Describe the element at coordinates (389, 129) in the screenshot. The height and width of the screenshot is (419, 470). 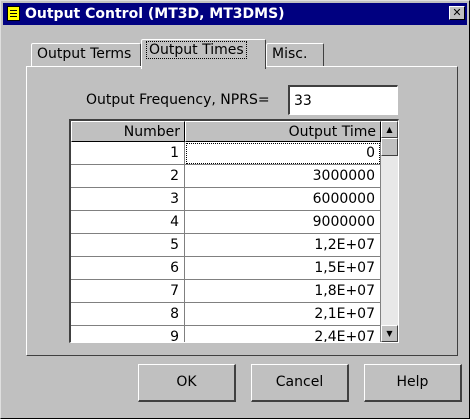
I see `scroll-up-button: ▲` at that location.